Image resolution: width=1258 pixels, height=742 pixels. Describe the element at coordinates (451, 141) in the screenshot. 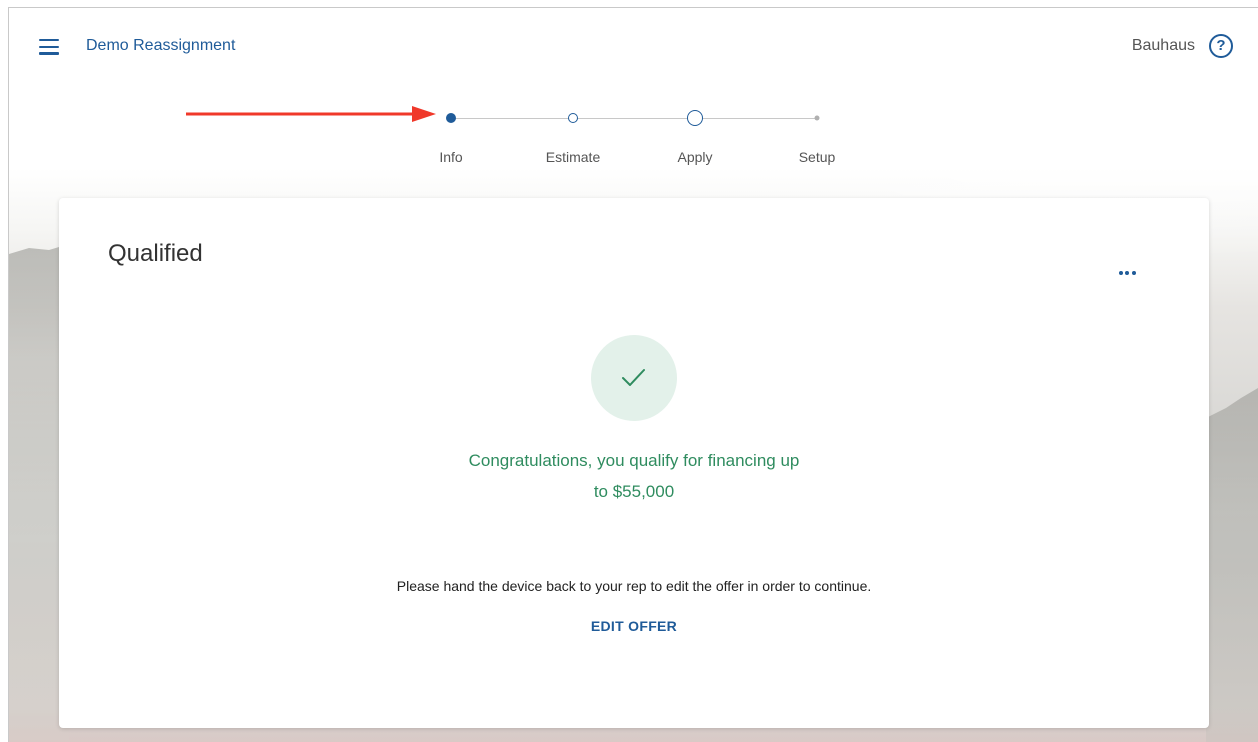

I see `step-info: Info` at that location.